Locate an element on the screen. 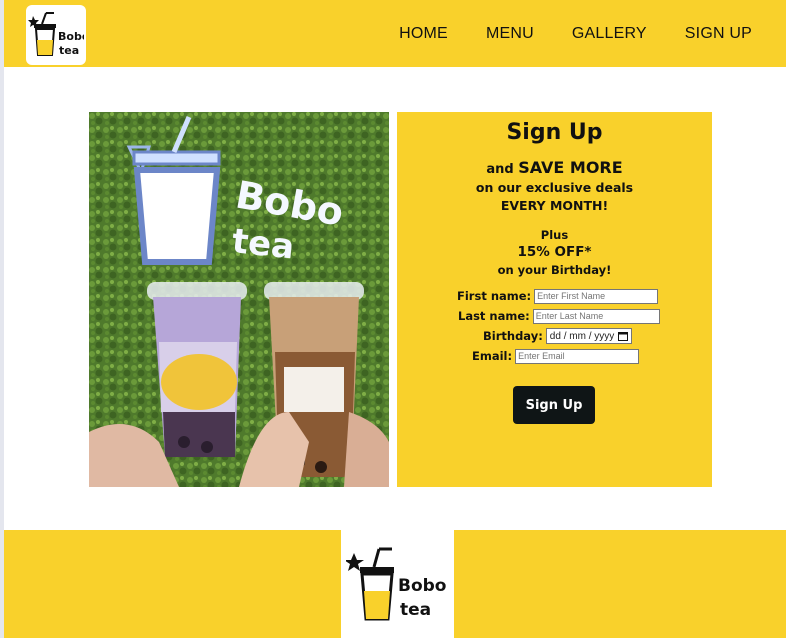 Image resolution: width=786 pixels, height=638 pixels. tagline-and: and is located at coordinates (502, 169).